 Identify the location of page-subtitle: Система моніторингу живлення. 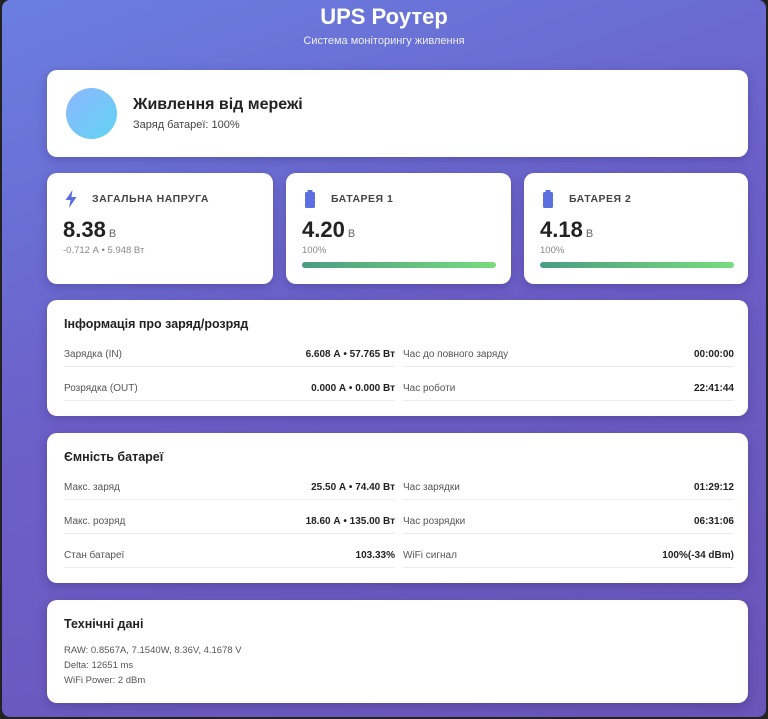
(384, 41).